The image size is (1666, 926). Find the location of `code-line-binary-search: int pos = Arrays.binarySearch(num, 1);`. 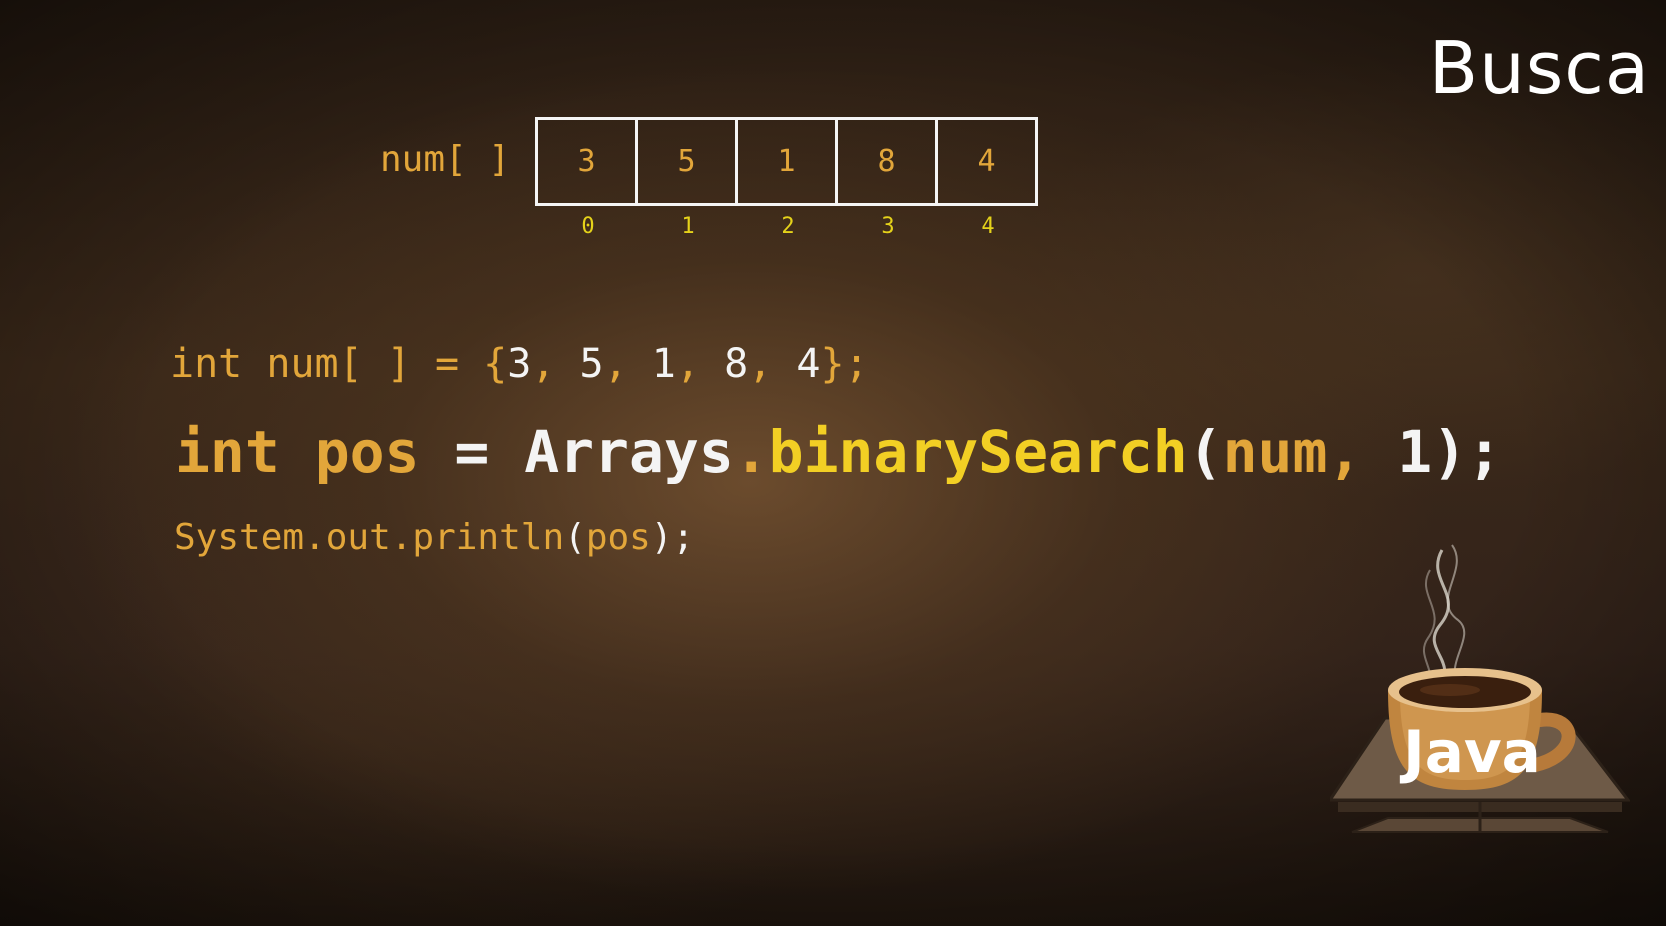

code-line-binary-search: int pos = Arrays.binarySearch(num, 1); is located at coordinates (838, 452).